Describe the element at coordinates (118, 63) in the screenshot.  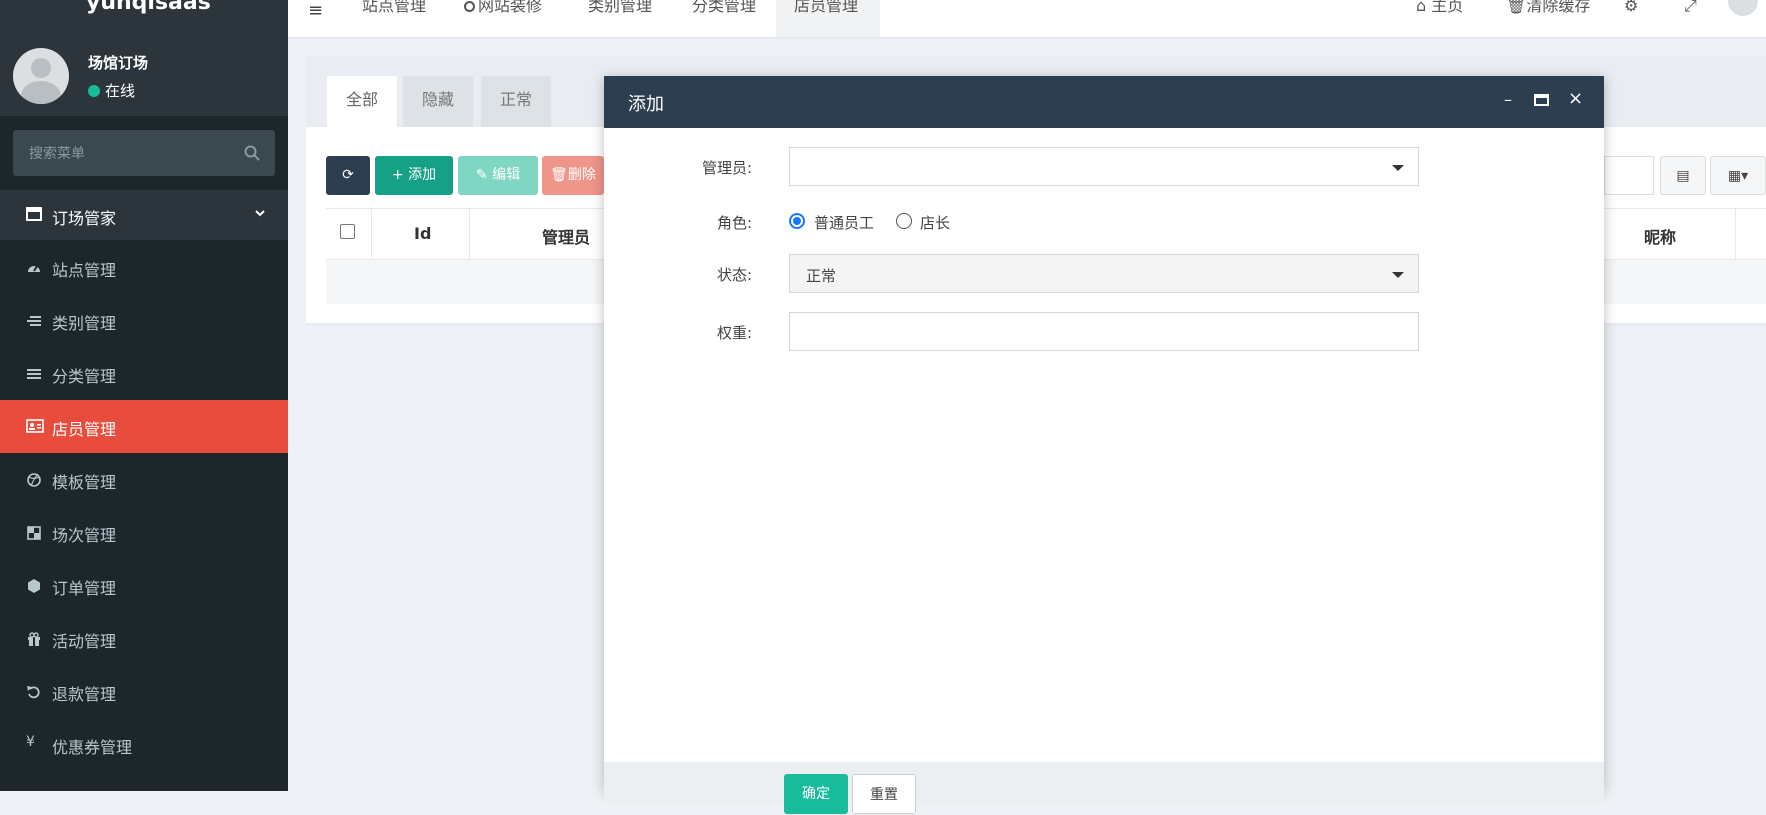
I see `user-name: 场馆订场` at that location.